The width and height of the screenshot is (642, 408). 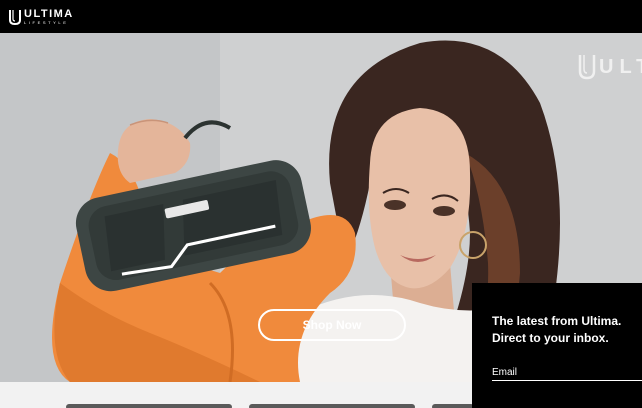 What do you see at coordinates (49, 14) in the screenshot?
I see `logo-wordmark: ULTIMA` at bounding box center [49, 14].